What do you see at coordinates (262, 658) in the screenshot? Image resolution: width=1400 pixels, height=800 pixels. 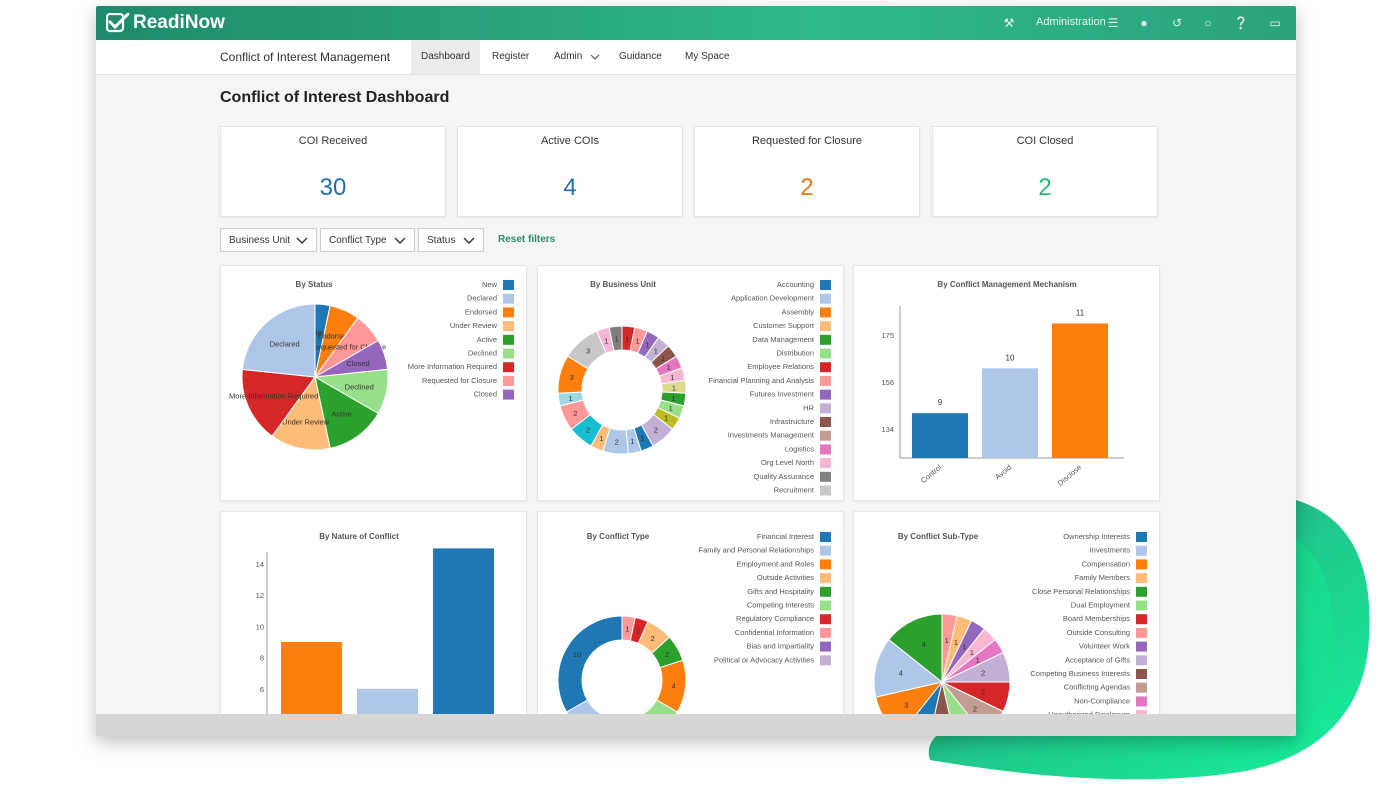 I see `y-tick-label: 8` at bounding box center [262, 658].